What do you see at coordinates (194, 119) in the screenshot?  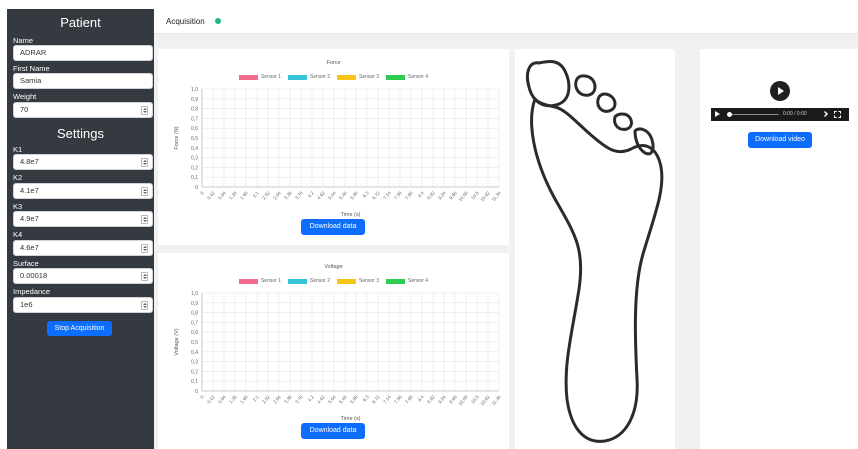 I see `y-tick-label: 0,7` at bounding box center [194, 119].